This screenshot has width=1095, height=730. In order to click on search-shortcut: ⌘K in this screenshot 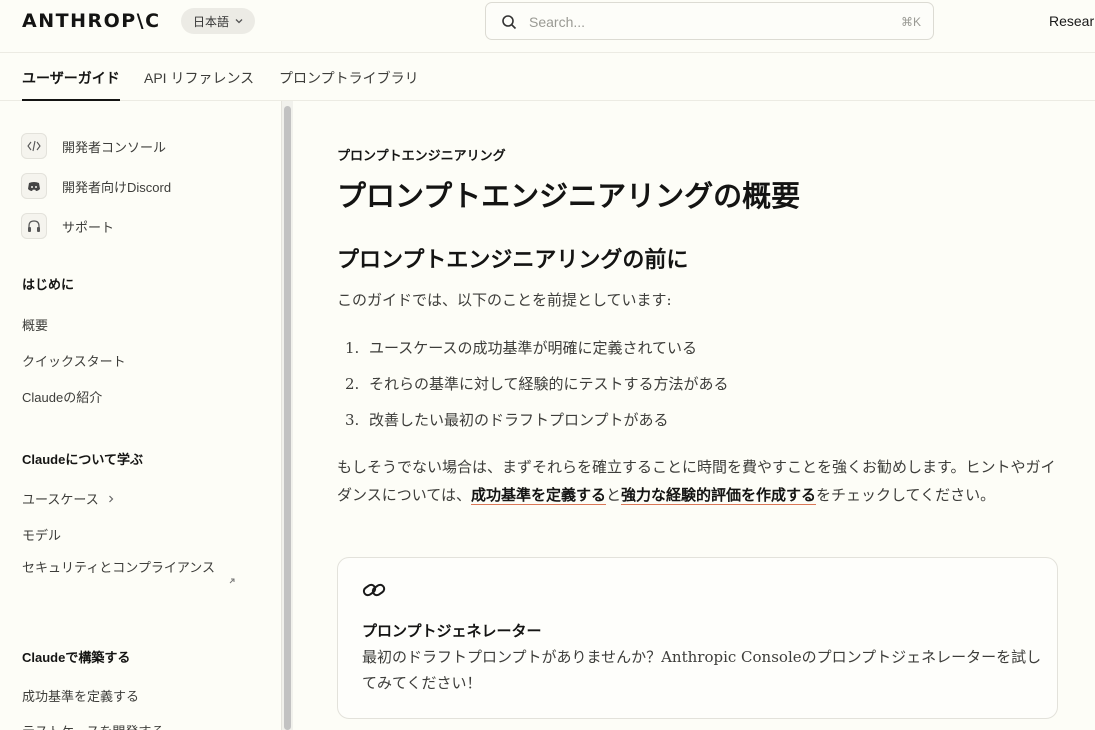, I will do `click(910, 22)`.